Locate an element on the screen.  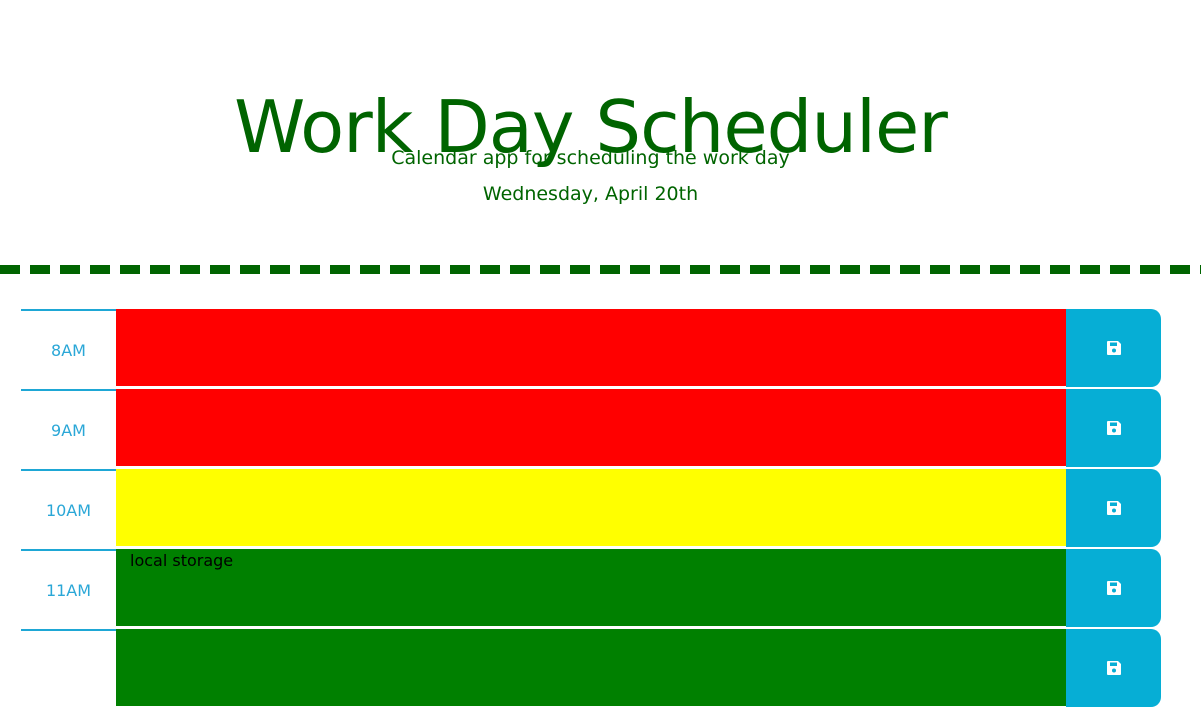
current-day: Wednesday, April 20th is located at coordinates (590, 194).